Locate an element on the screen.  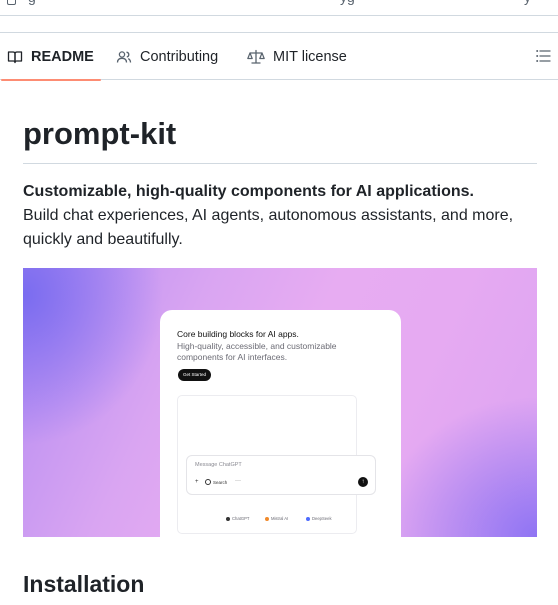
outline-toggle-button is located at coordinates (543, 58).